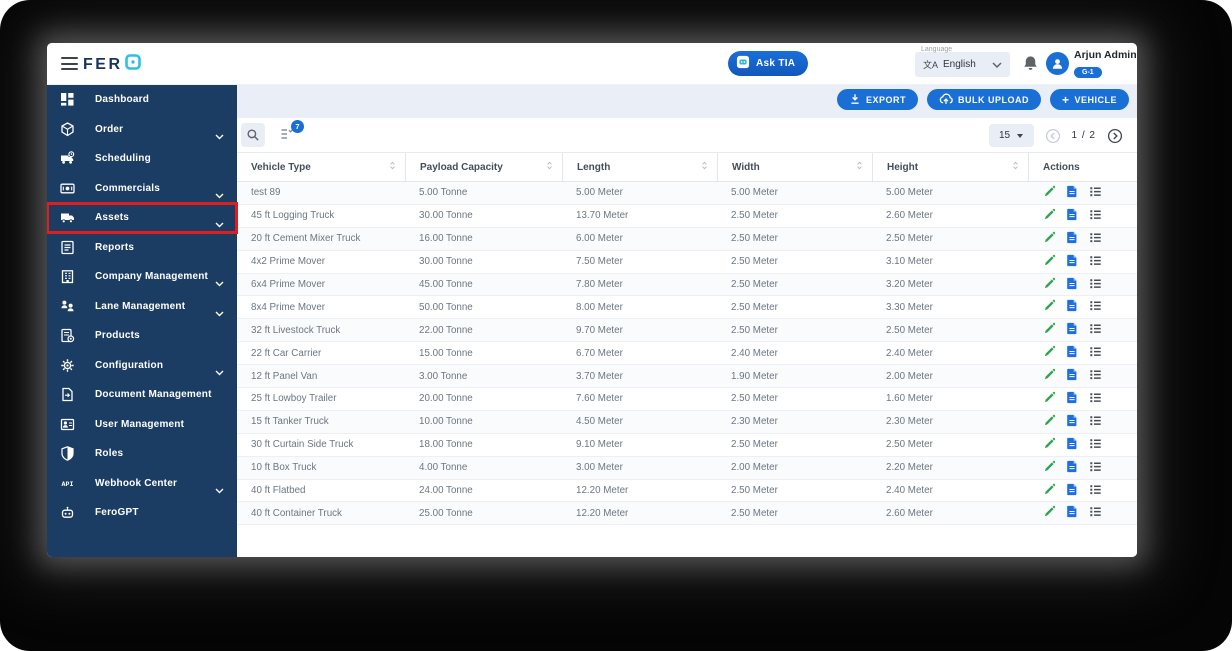 The height and width of the screenshot is (651, 1232). Describe the element at coordinates (142, 189) in the screenshot. I see `sidebar-item-commercials: Commercials` at that location.